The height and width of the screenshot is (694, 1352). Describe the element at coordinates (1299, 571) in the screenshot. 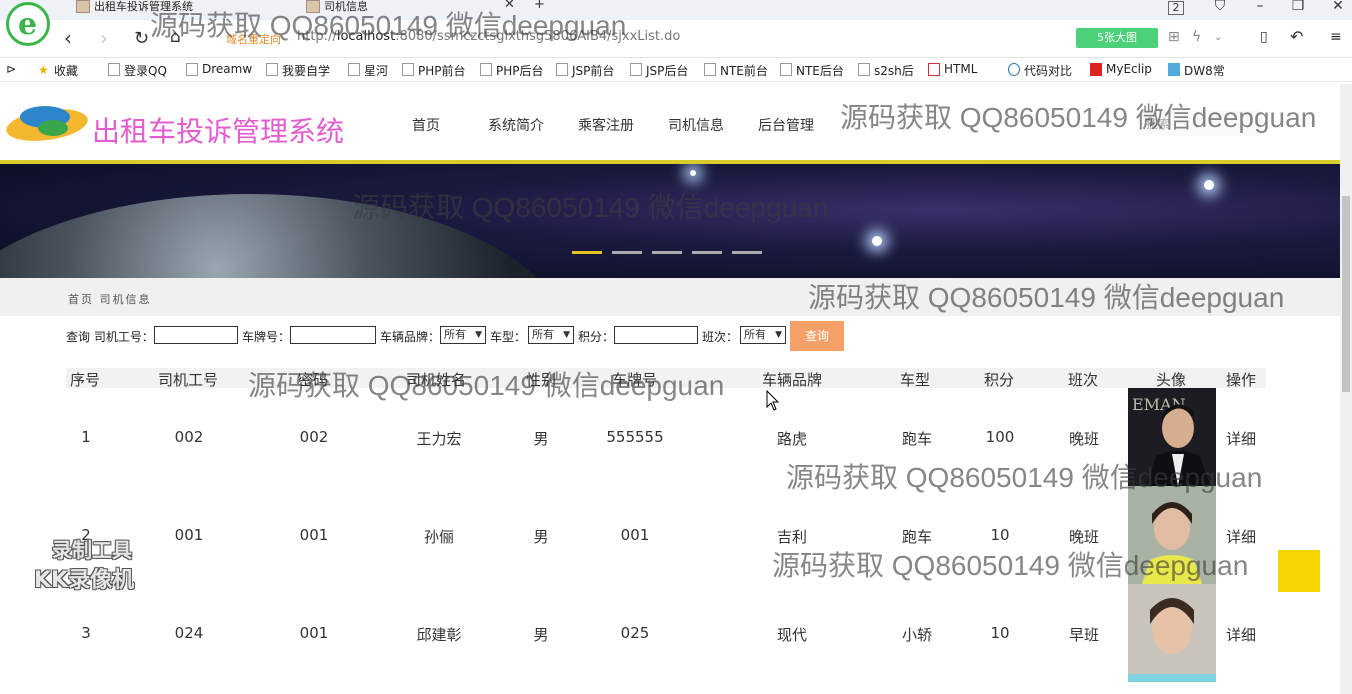

I see `back-to-top-button` at that location.